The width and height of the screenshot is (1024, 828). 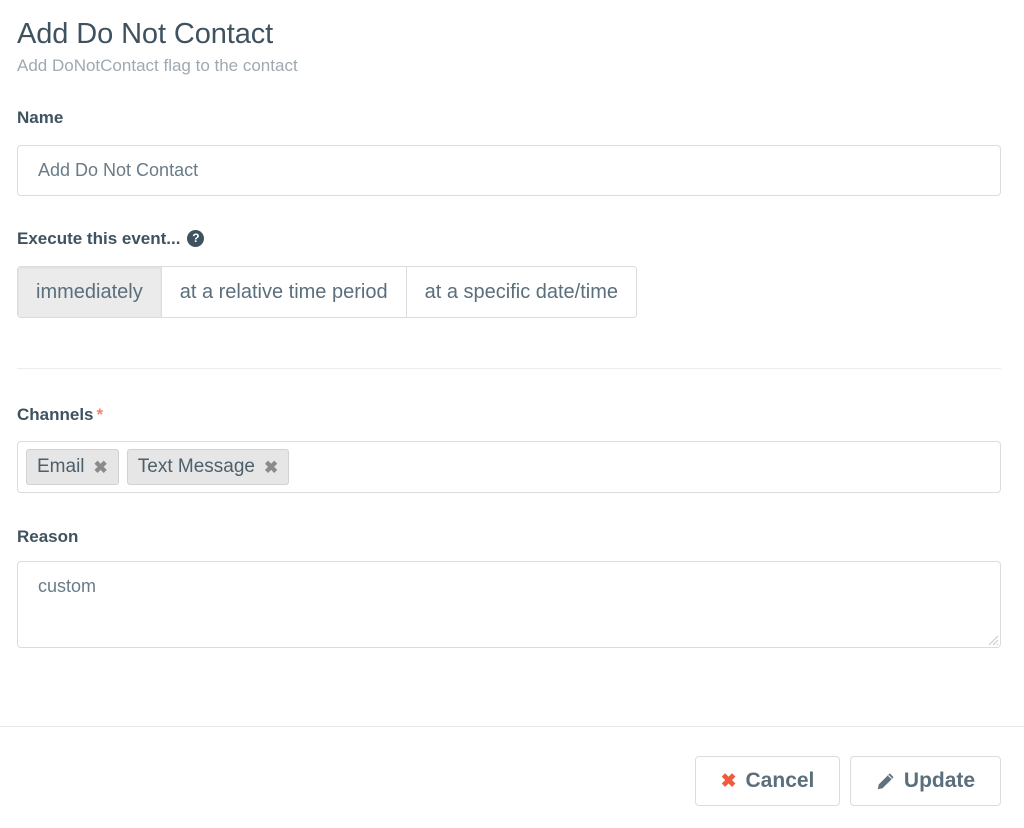 I want to click on question-circle-icon: ?, so click(x=196, y=239).